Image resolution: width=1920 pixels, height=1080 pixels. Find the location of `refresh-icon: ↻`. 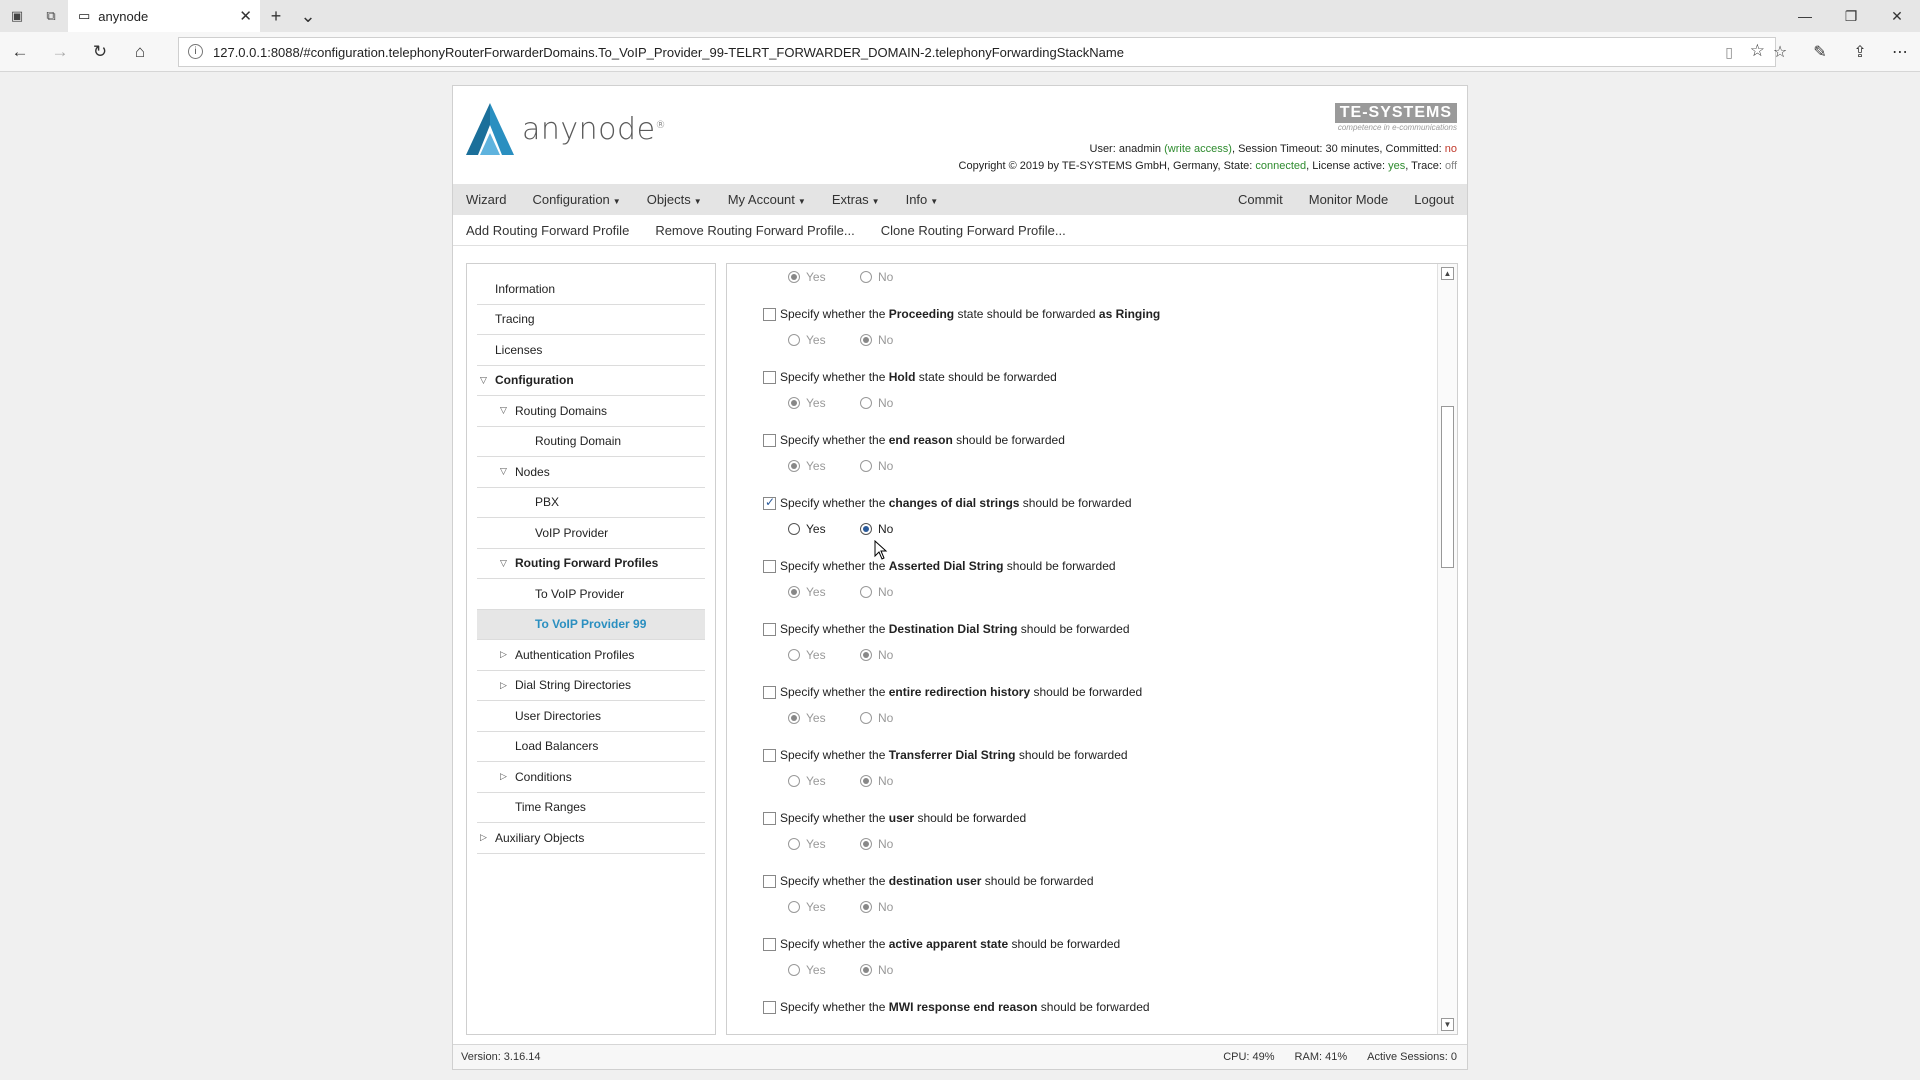

refresh-icon: ↻ is located at coordinates (100, 52).